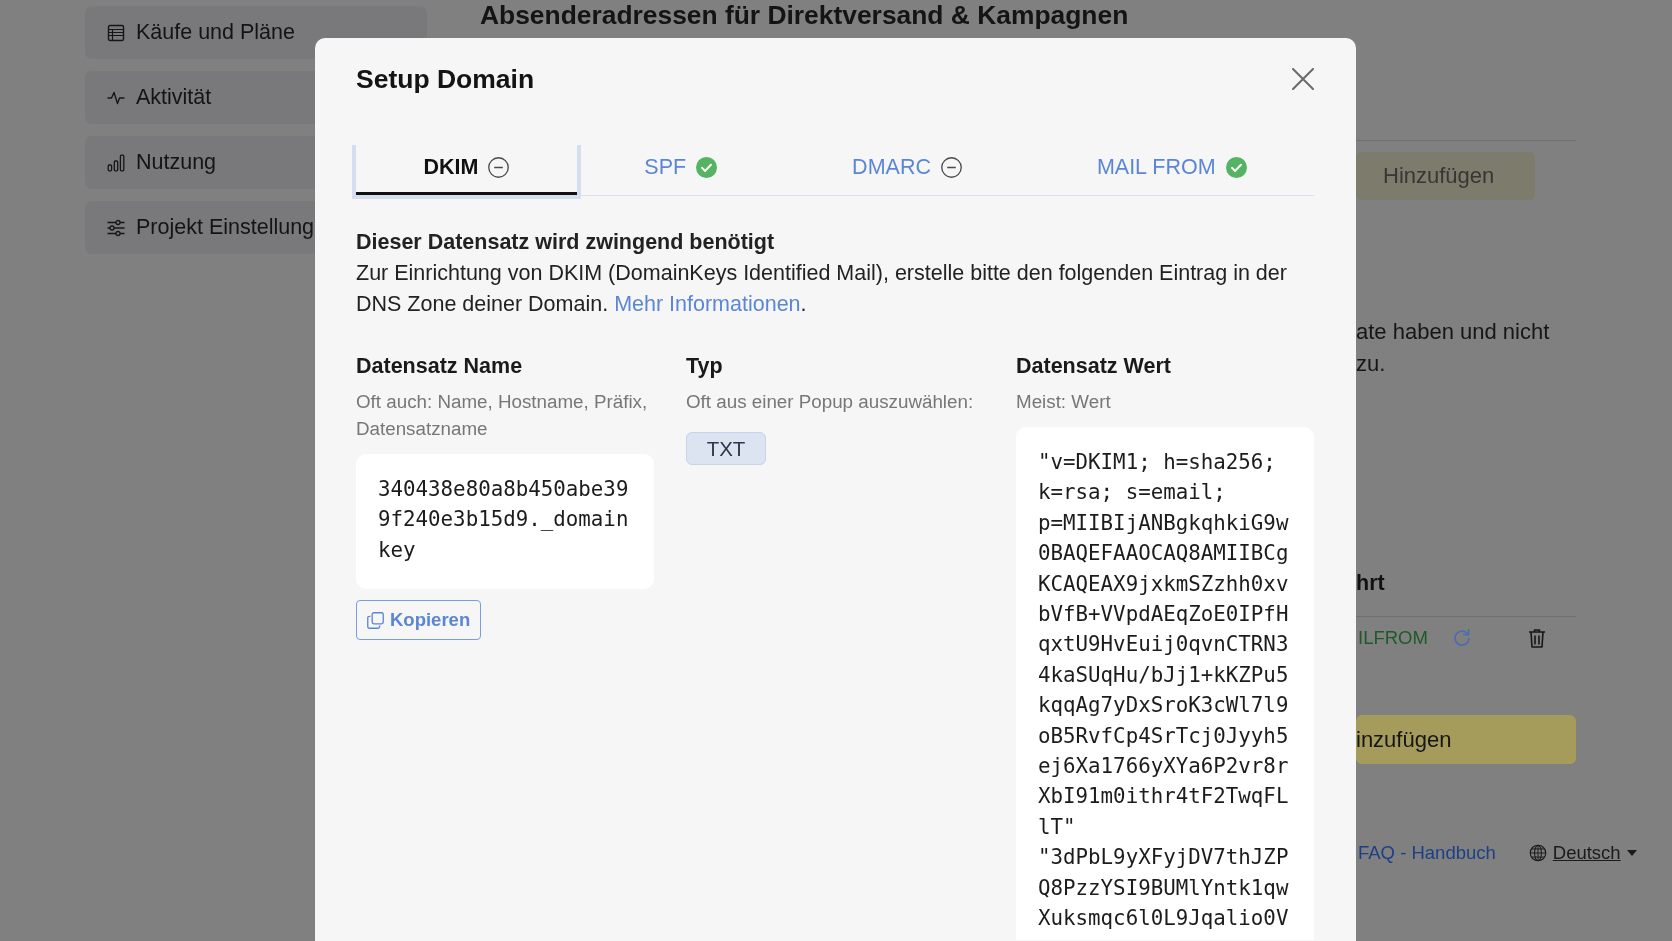 This screenshot has width=1672, height=941. I want to click on column-heading: Datensatz Name, so click(439, 366).